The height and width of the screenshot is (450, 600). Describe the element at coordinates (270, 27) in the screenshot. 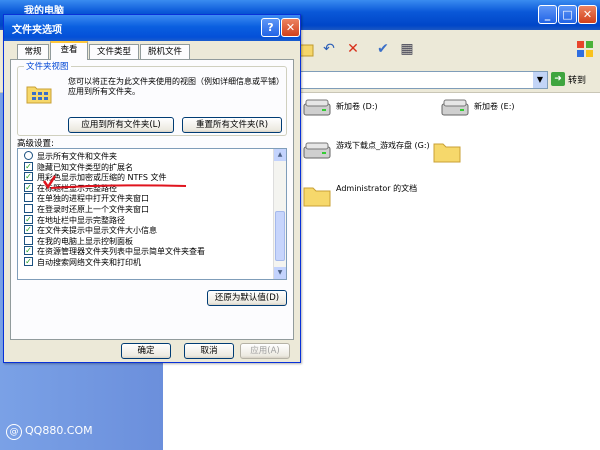

I see `help-button: ?` at that location.